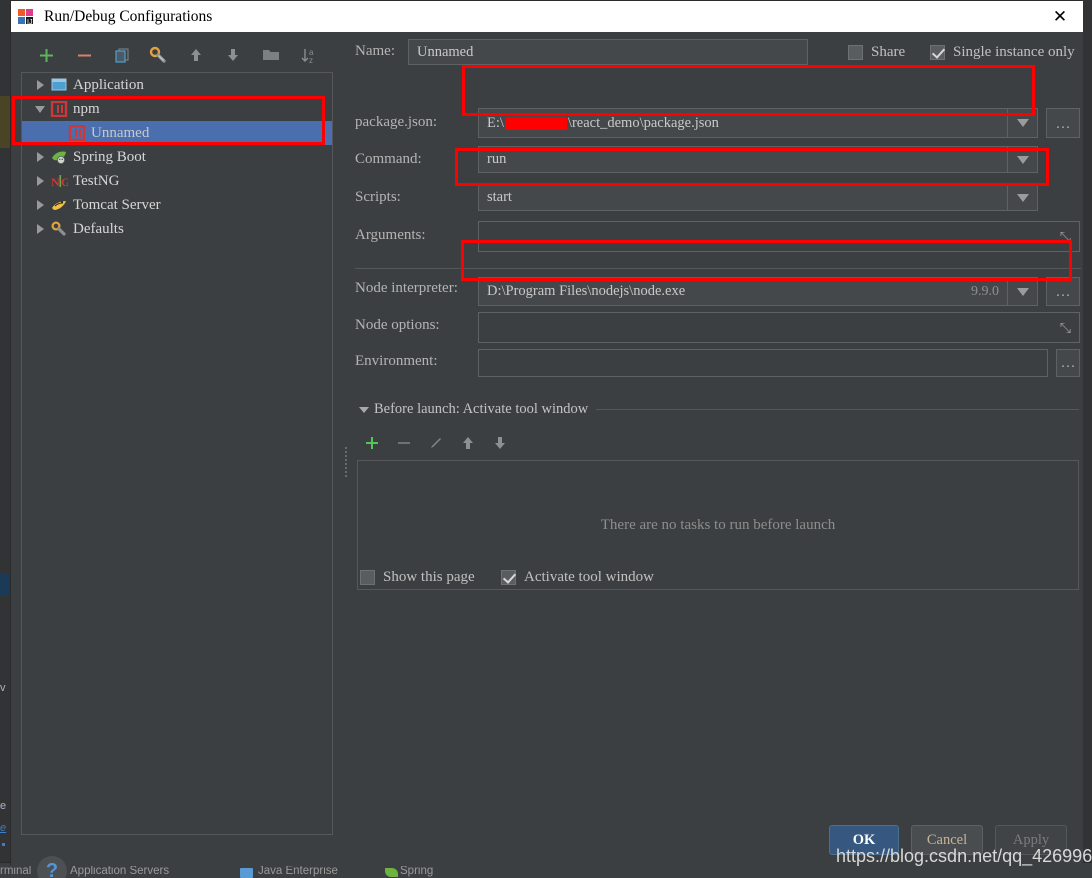  I want to click on dialog-titlebar: IJ Run/Debug Configurations ✕, so click(547, 16).